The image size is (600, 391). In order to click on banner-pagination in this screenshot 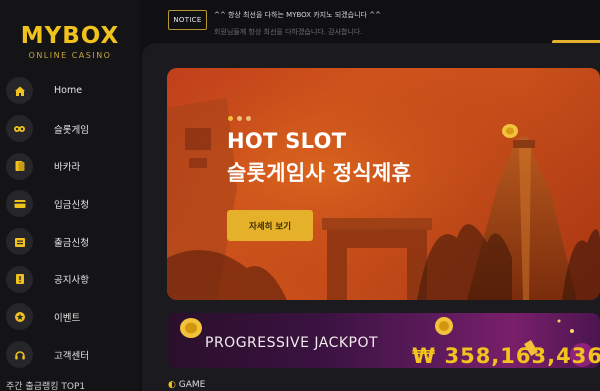, I will do `click(239, 118)`.